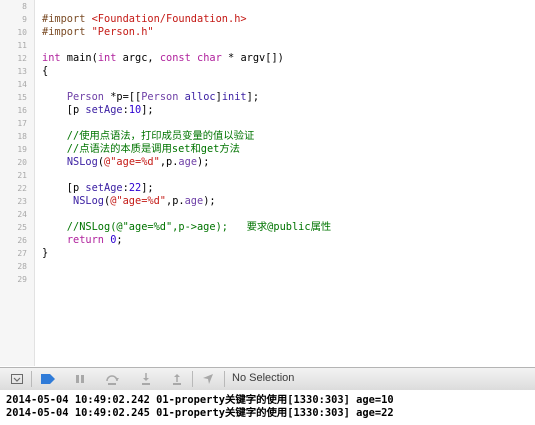  Describe the element at coordinates (24, 6) in the screenshot. I see `line-number: 8` at that location.